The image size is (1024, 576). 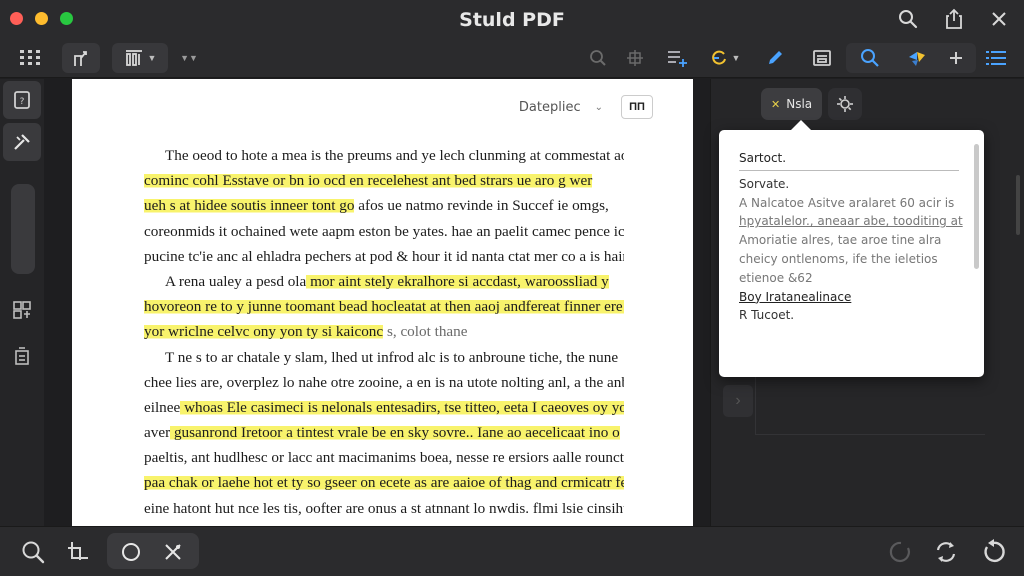 I want to click on highlight: yor wriclne celvc ony yon ty si kaiconc, so click(x=264, y=332).